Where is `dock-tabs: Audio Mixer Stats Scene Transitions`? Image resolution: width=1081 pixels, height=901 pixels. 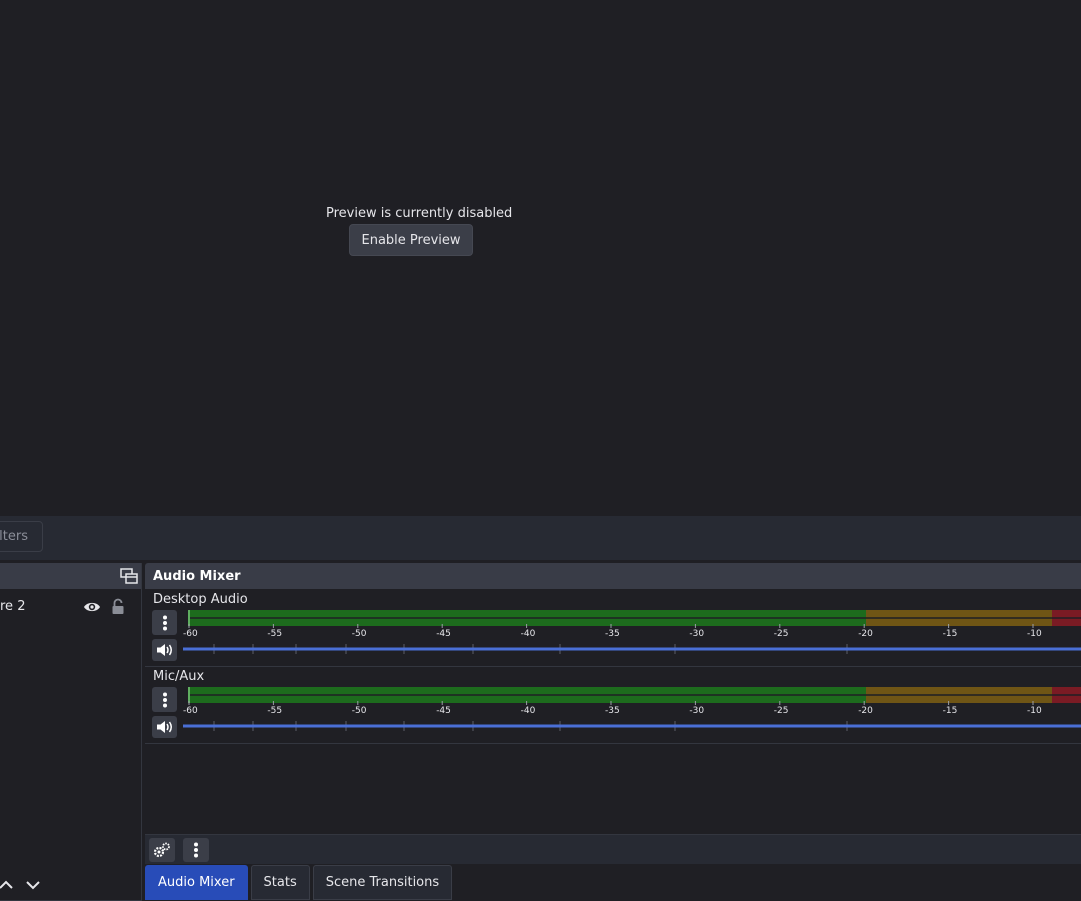
dock-tabs: Audio Mixer Stats Scene Transitions is located at coordinates (299, 883).